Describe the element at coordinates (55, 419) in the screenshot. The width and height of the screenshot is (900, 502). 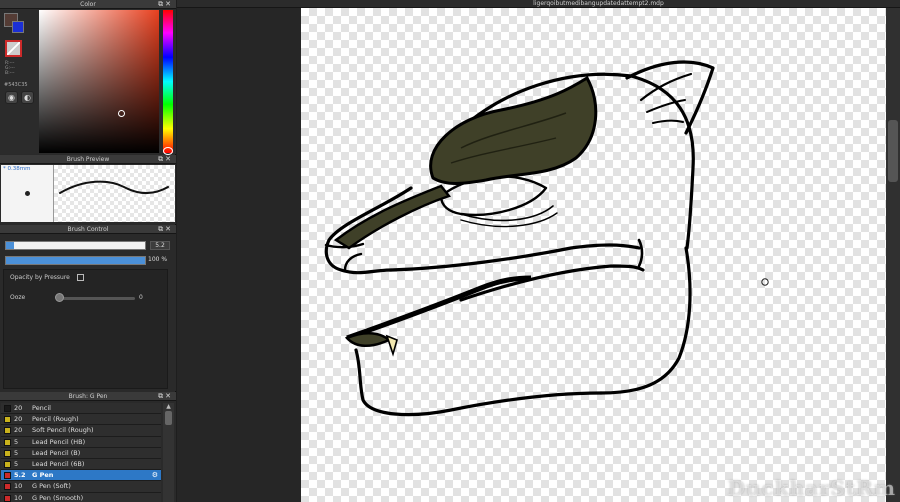
I see `brush-name: Pencil (Rough)` at that location.